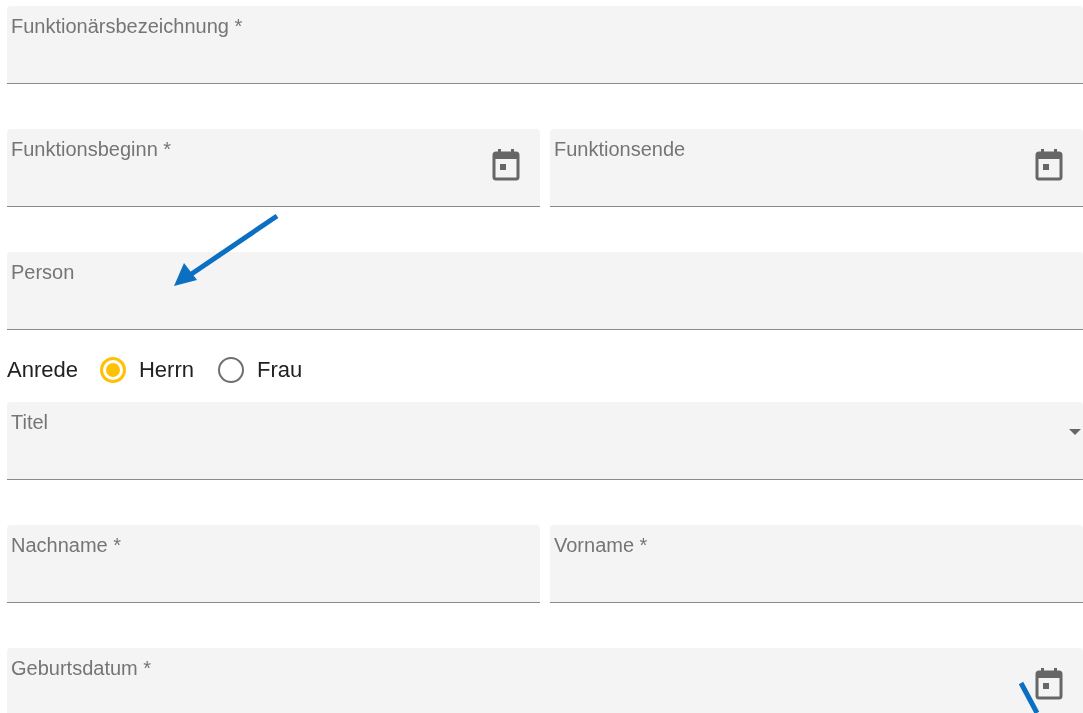 This screenshot has height=713, width=1083. What do you see at coordinates (545, 45) in the screenshot?
I see `input-field: Funktionärsbezeichnung *` at bounding box center [545, 45].